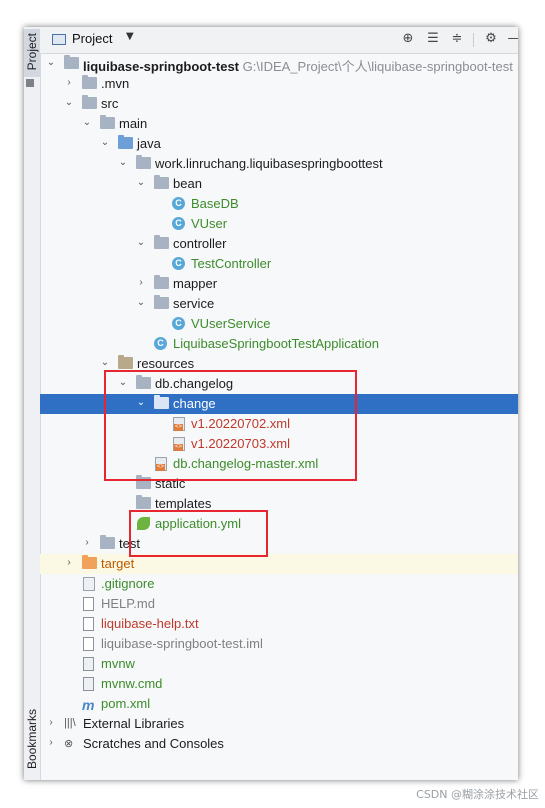 The height and width of the screenshot is (808, 545). What do you see at coordinates (473, 40) in the screenshot?
I see `toolbar-divider` at bounding box center [473, 40].